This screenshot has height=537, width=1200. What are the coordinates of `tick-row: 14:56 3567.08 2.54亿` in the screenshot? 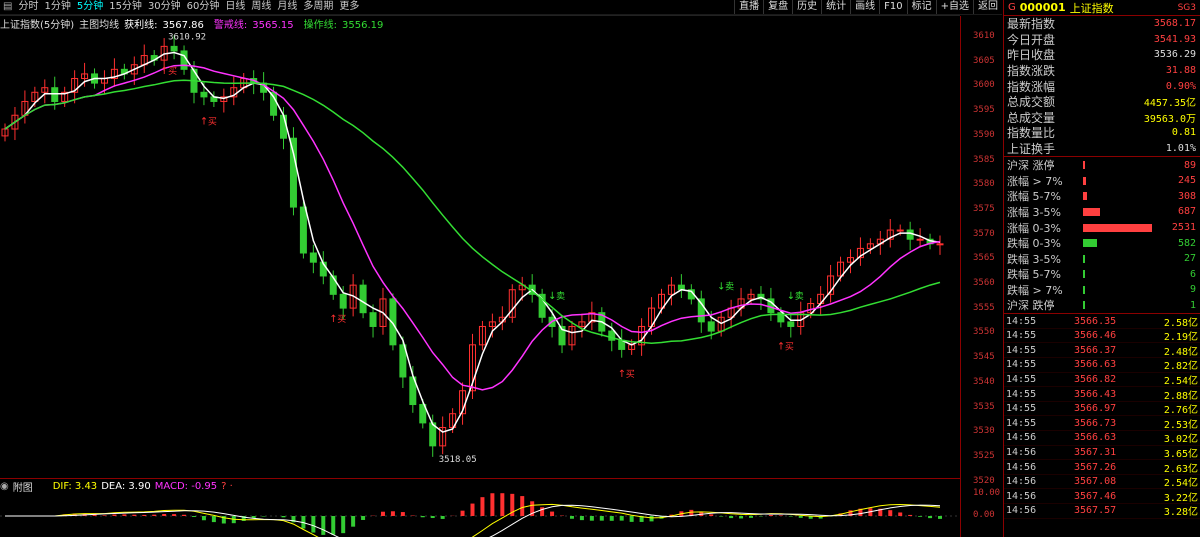 It's located at (1102, 482).